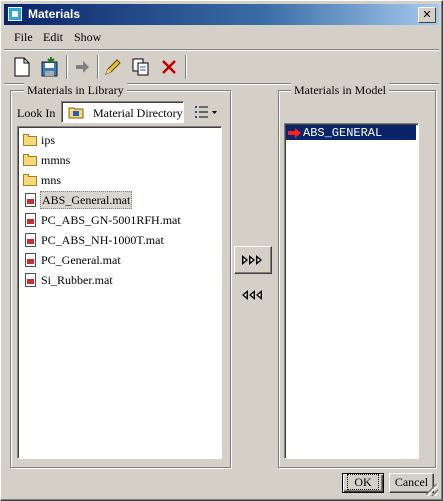  Describe the element at coordinates (81, 260) in the screenshot. I see `library-item-label: PC_General.mat` at that location.